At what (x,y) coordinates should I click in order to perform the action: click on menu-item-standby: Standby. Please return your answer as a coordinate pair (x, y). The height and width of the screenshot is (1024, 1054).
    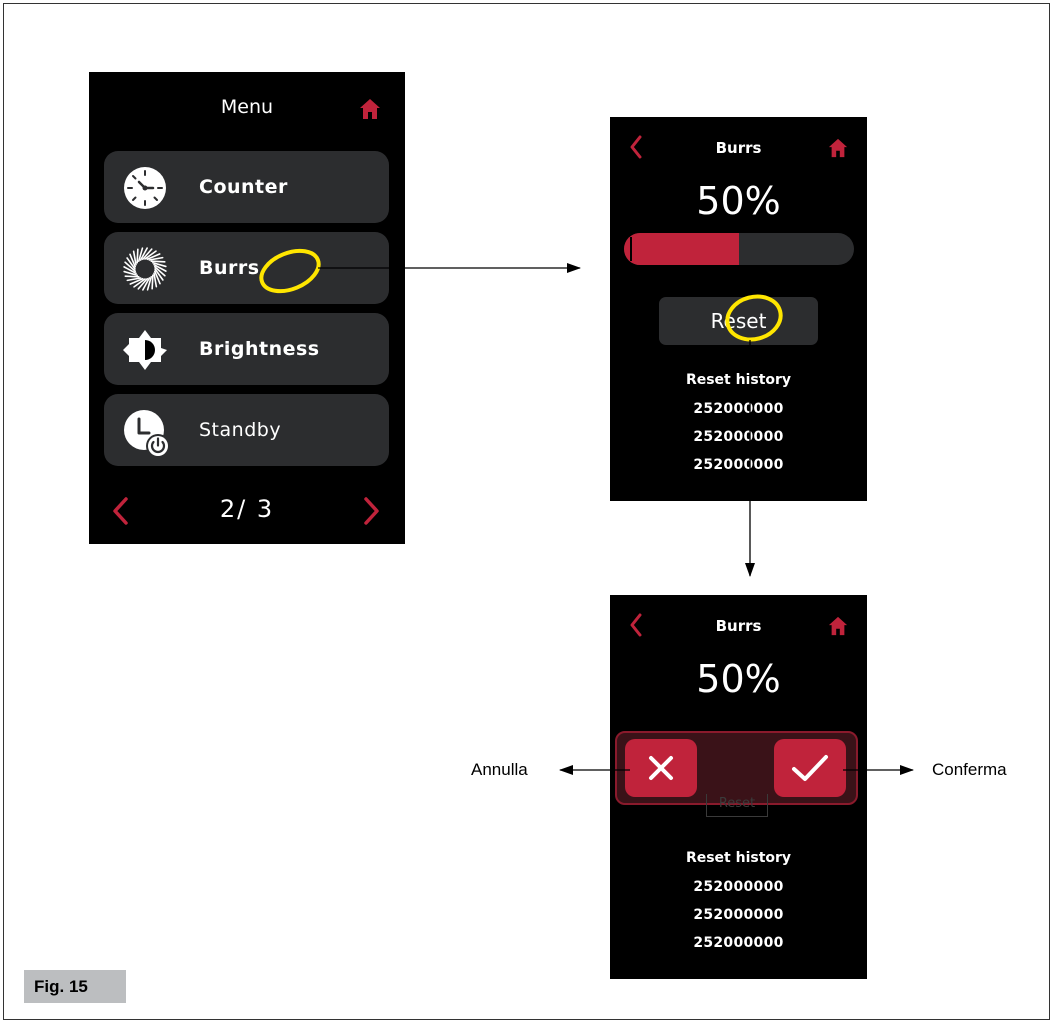
    Looking at the image, I should click on (246, 430).